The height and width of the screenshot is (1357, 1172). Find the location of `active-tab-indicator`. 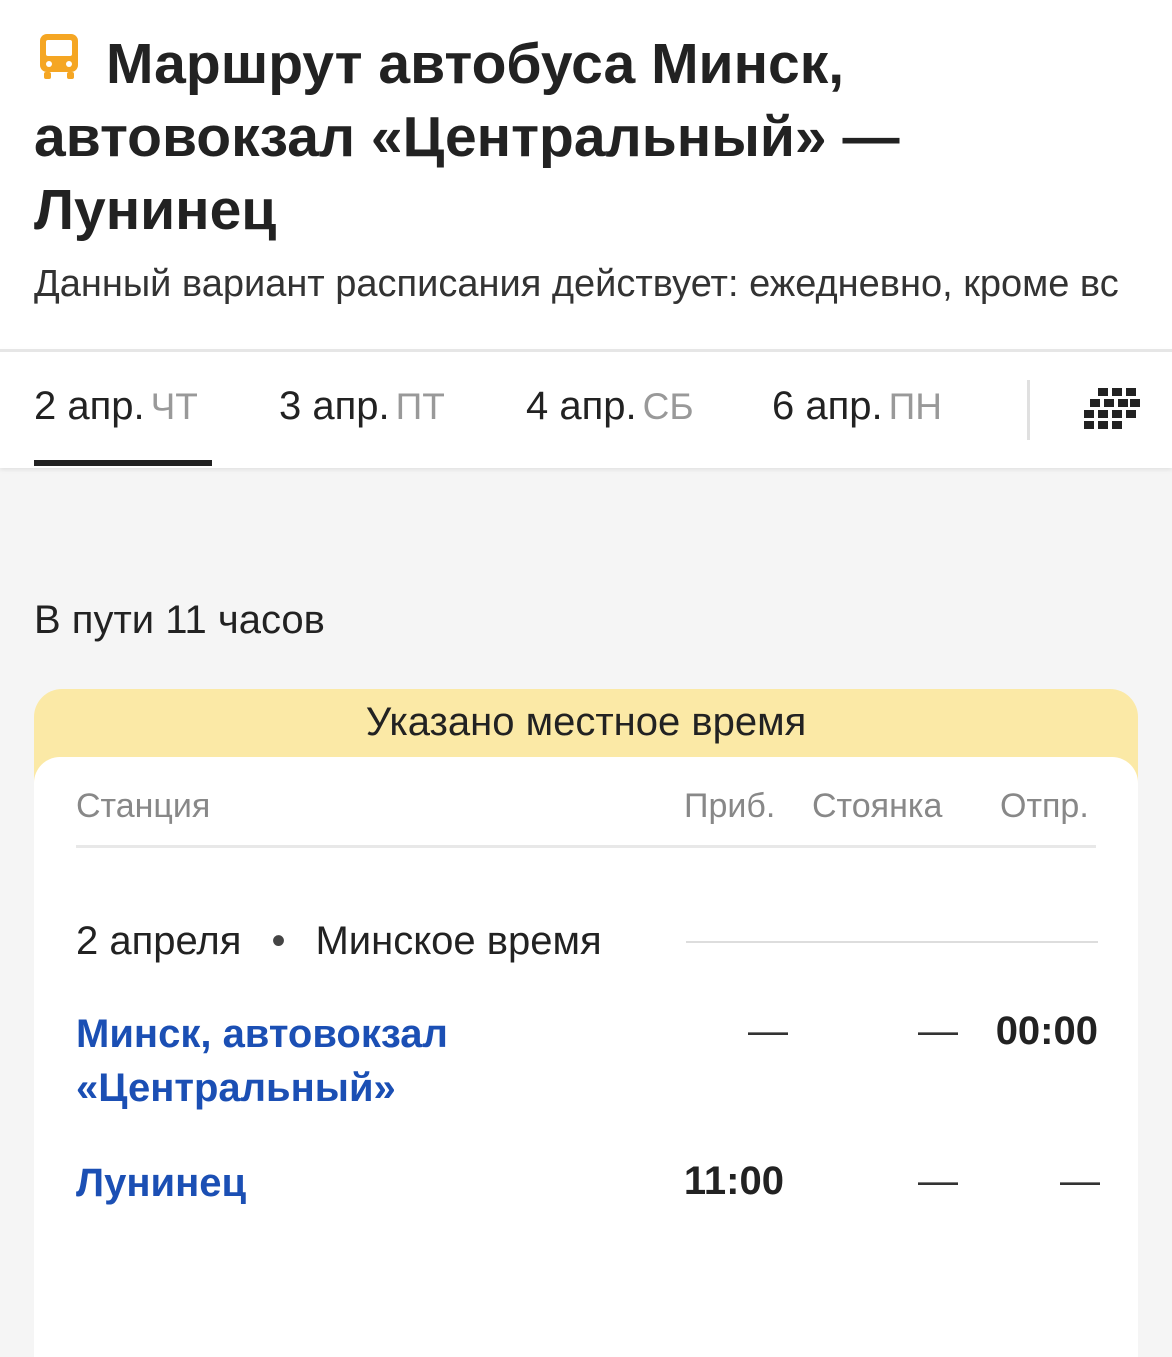

active-tab-indicator is located at coordinates (123, 463).